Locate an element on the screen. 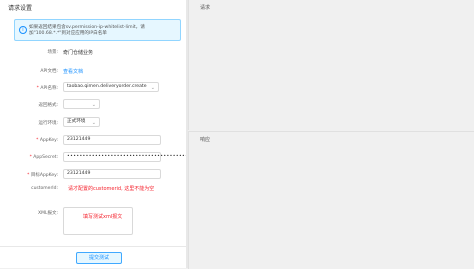 This screenshot has height=269, width=474. appsecret-label: * AppSecret: is located at coordinates (43, 157).